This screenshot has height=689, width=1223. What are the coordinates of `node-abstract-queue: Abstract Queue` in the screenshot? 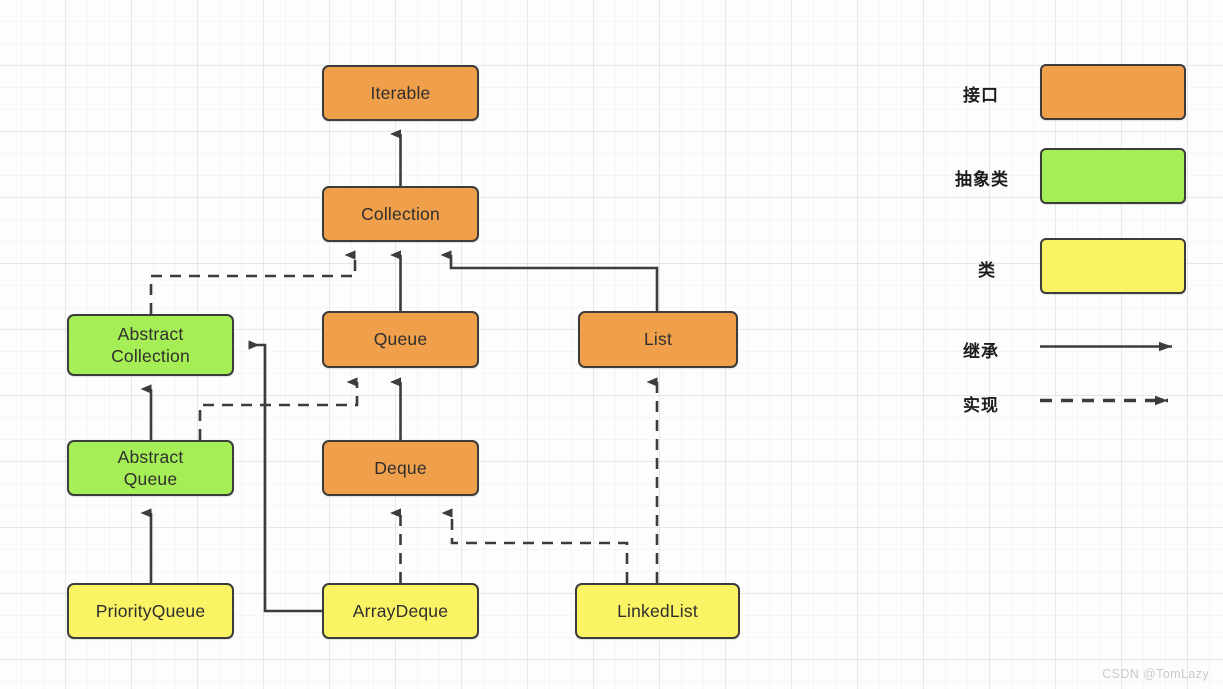 It's located at (150, 468).